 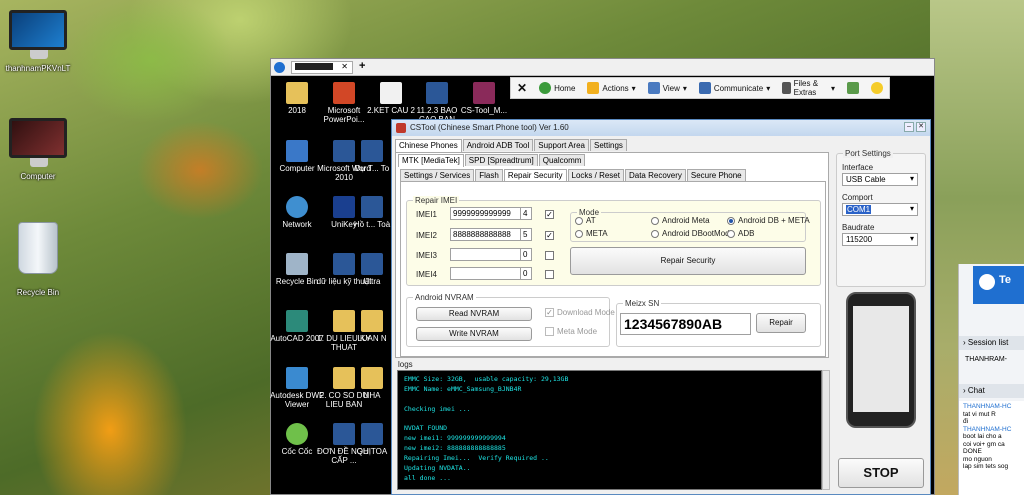 What do you see at coordinates (880, 209) in the screenshot?
I see `comport-select: COM1` at bounding box center [880, 209].